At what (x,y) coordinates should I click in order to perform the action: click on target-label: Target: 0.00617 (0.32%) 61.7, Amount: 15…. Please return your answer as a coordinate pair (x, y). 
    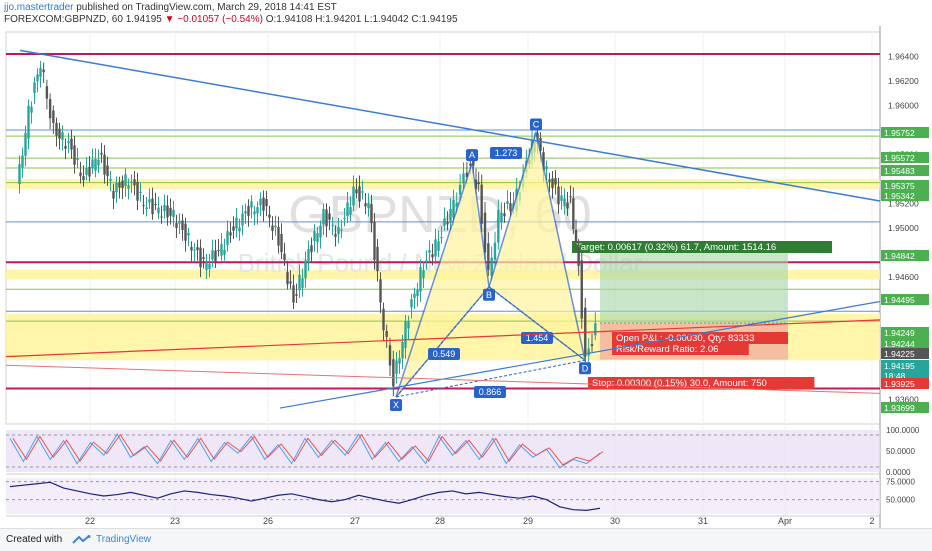
    Looking at the image, I should click on (676, 247).